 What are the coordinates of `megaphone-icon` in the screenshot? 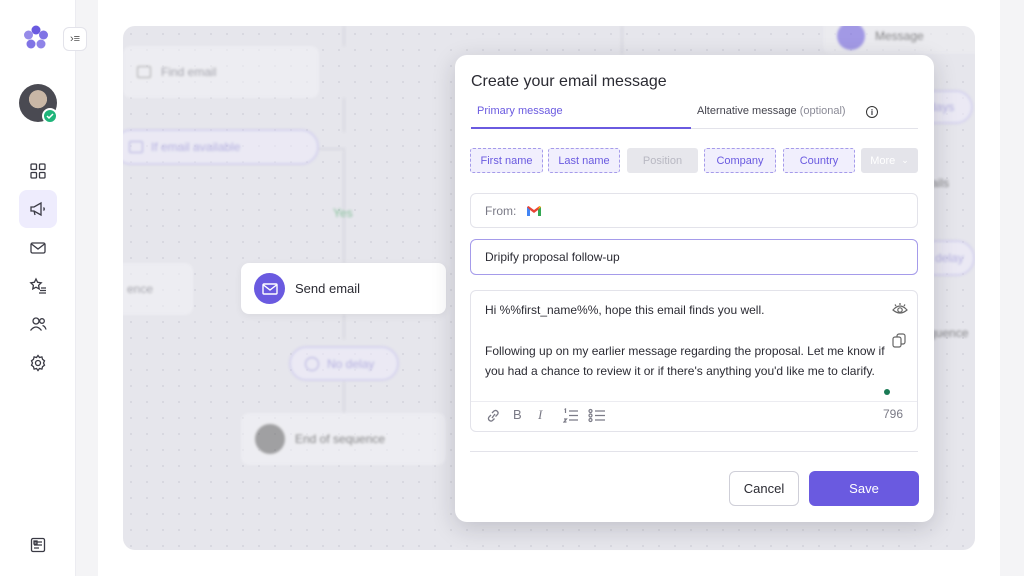 It's located at (37, 209).